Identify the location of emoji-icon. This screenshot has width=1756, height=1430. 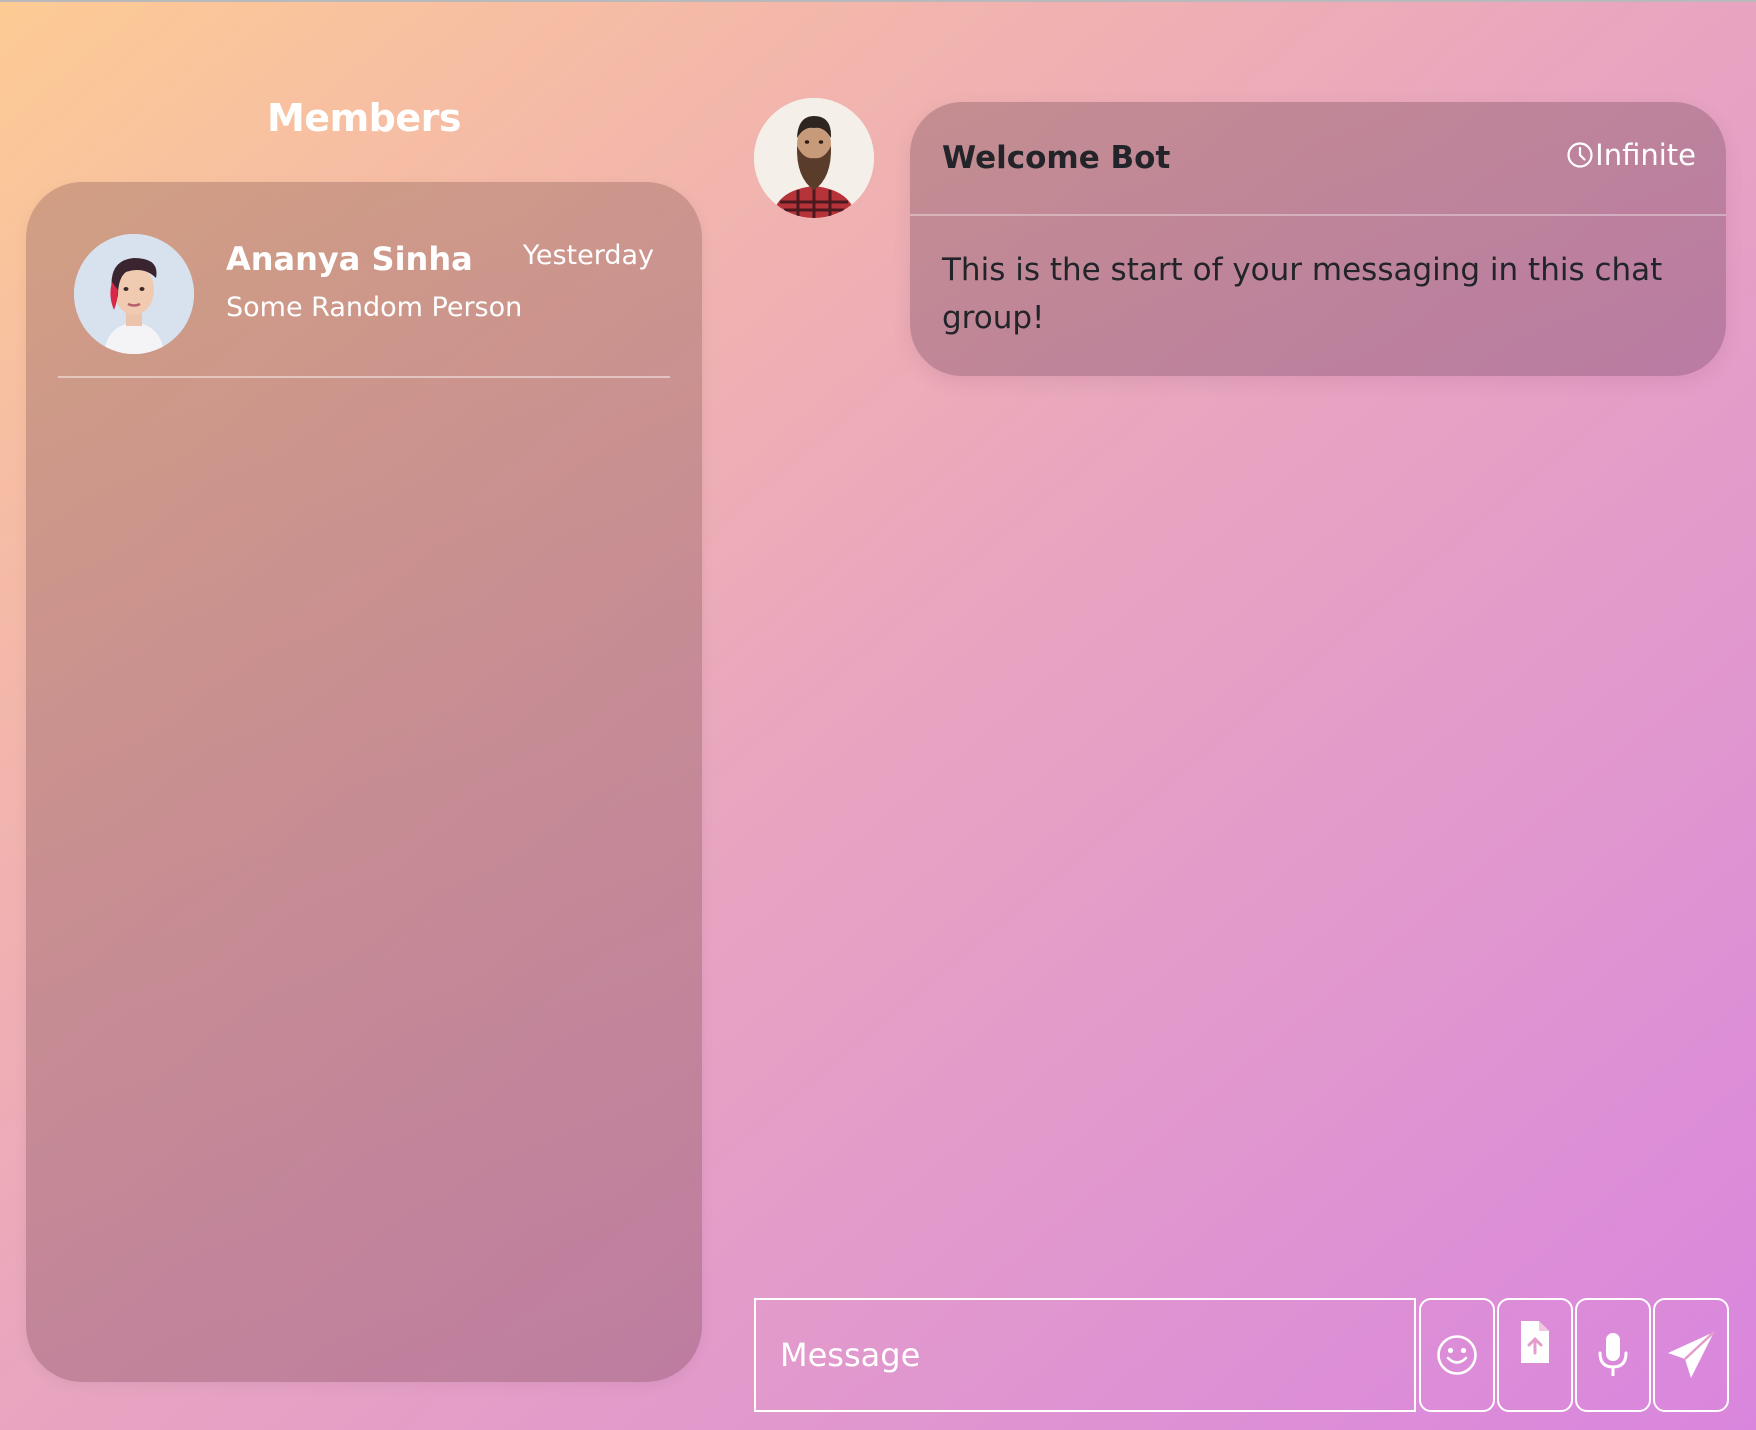
(1457, 1355).